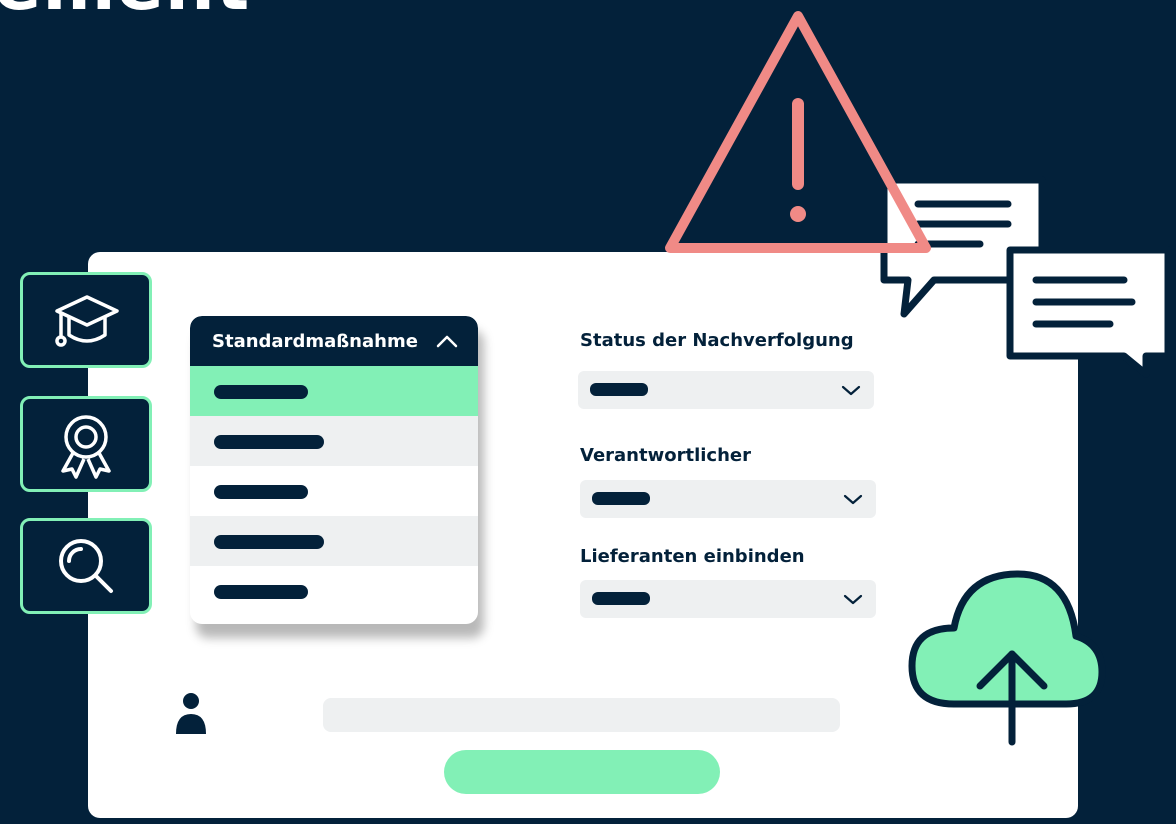 The width and height of the screenshot is (1176, 824). Describe the element at coordinates (125, 10) in the screenshot. I see `hero-title: ement` at that location.